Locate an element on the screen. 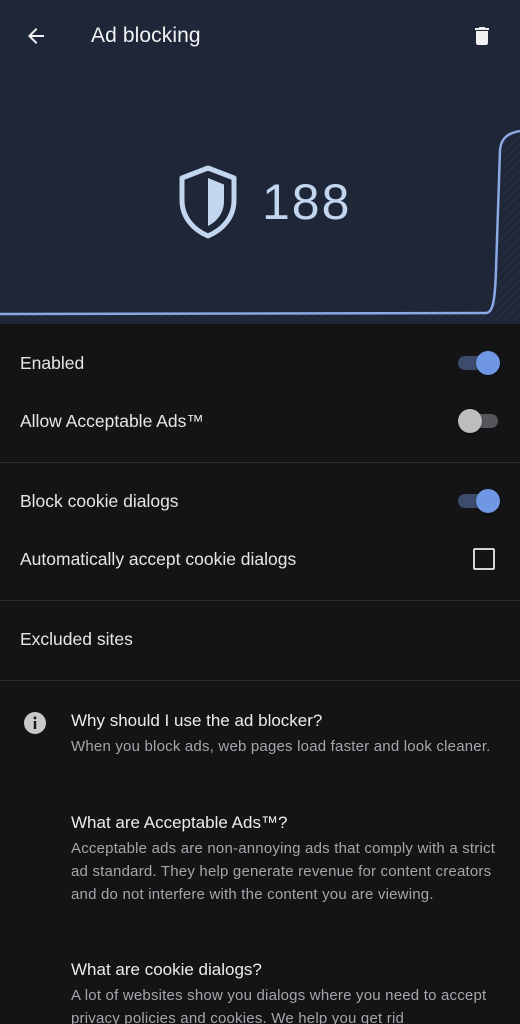  back-button is located at coordinates (36, 36).